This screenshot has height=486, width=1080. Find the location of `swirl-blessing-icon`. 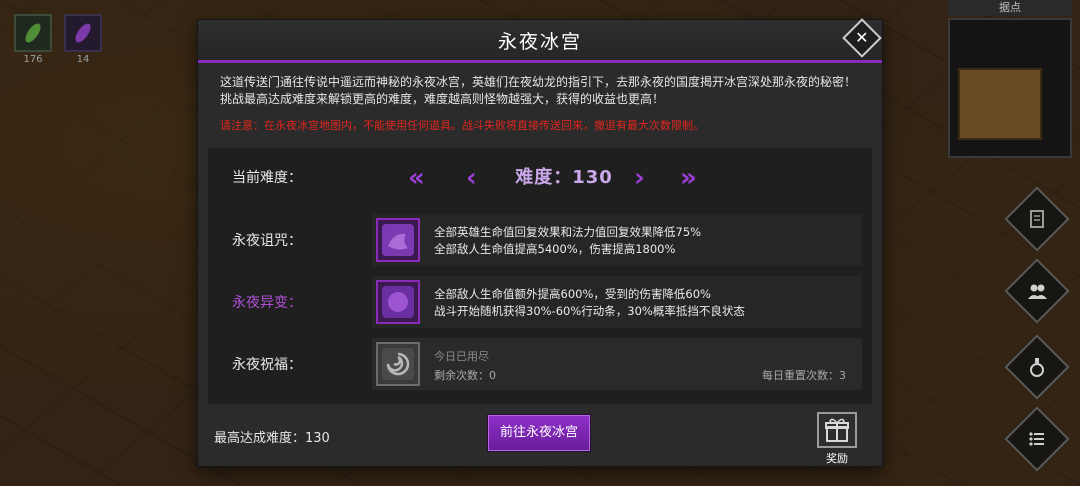

swirl-blessing-icon is located at coordinates (398, 364).